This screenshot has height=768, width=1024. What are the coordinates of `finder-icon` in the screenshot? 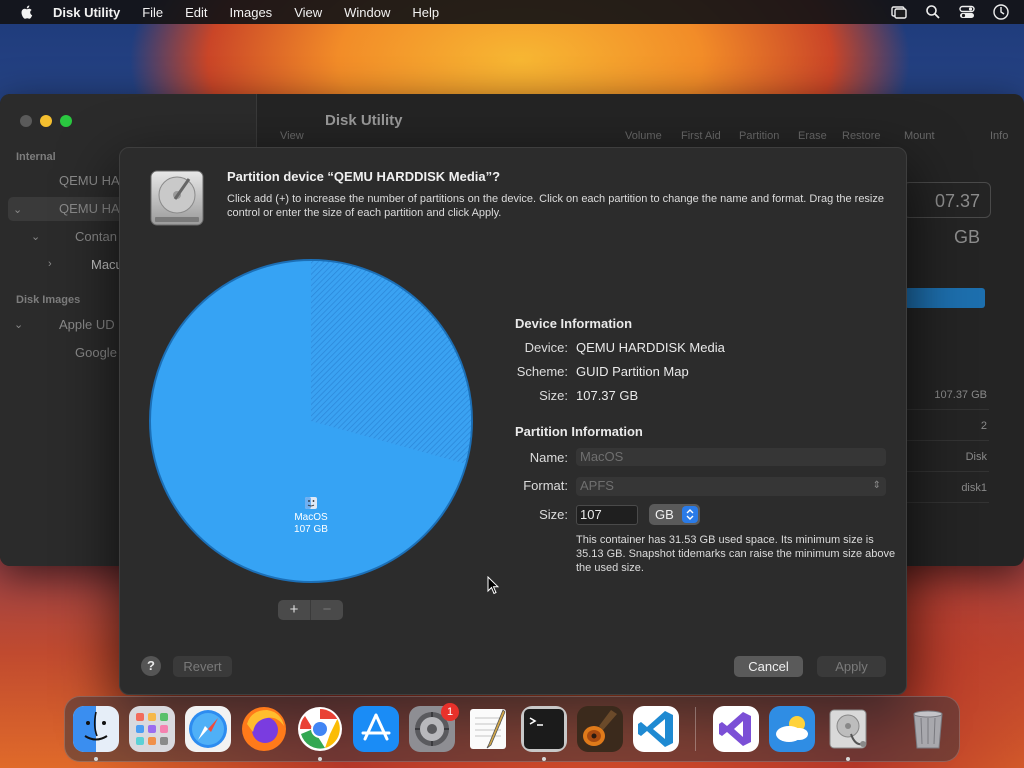 It's located at (96, 729).